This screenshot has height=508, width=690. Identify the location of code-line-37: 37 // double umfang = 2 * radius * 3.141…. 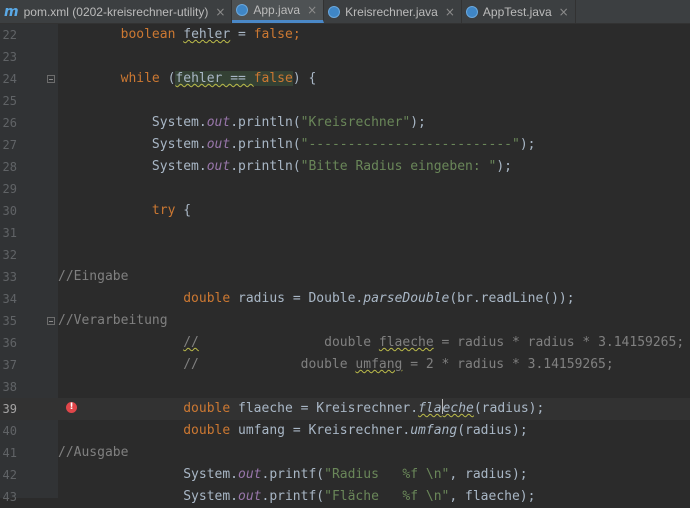
(345, 365).